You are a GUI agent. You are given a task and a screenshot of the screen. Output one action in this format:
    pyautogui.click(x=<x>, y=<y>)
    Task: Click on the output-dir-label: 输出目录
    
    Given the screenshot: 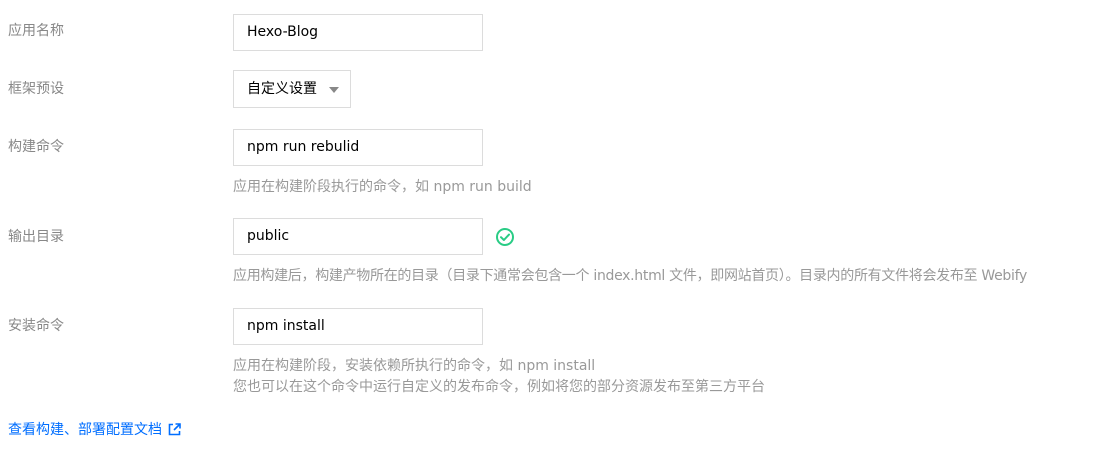 What is the action you would take?
    pyautogui.click(x=36, y=237)
    